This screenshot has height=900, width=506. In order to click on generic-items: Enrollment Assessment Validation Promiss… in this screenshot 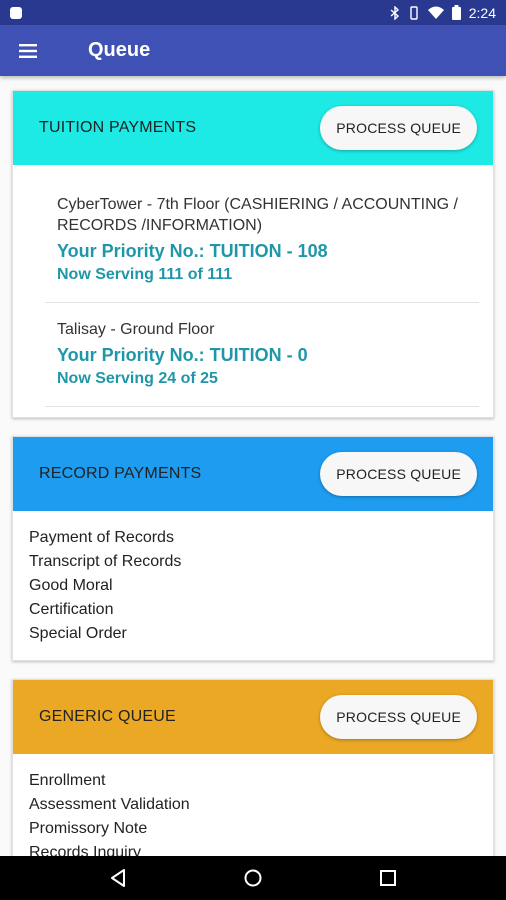, I will do `click(253, 805)`.